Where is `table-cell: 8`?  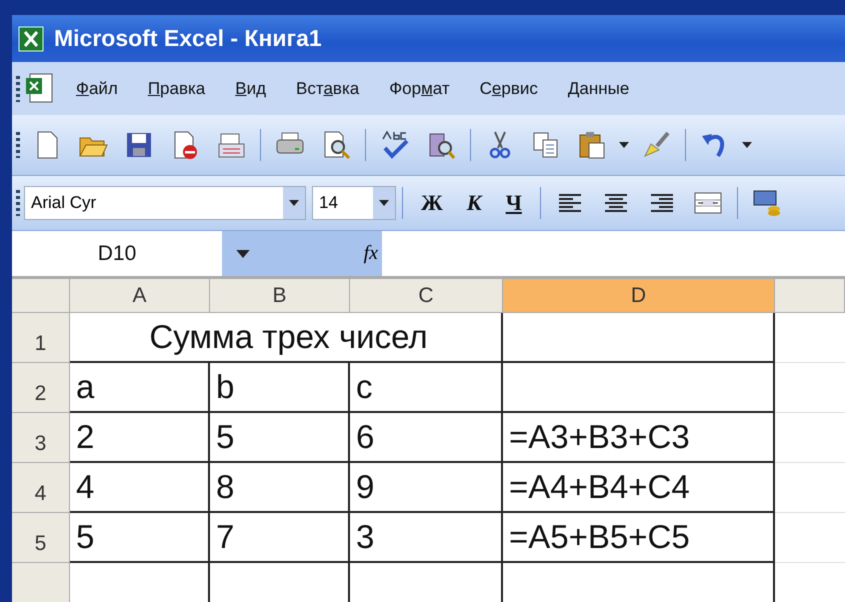
table-cell: 8 is located at coordinates (280, 488).